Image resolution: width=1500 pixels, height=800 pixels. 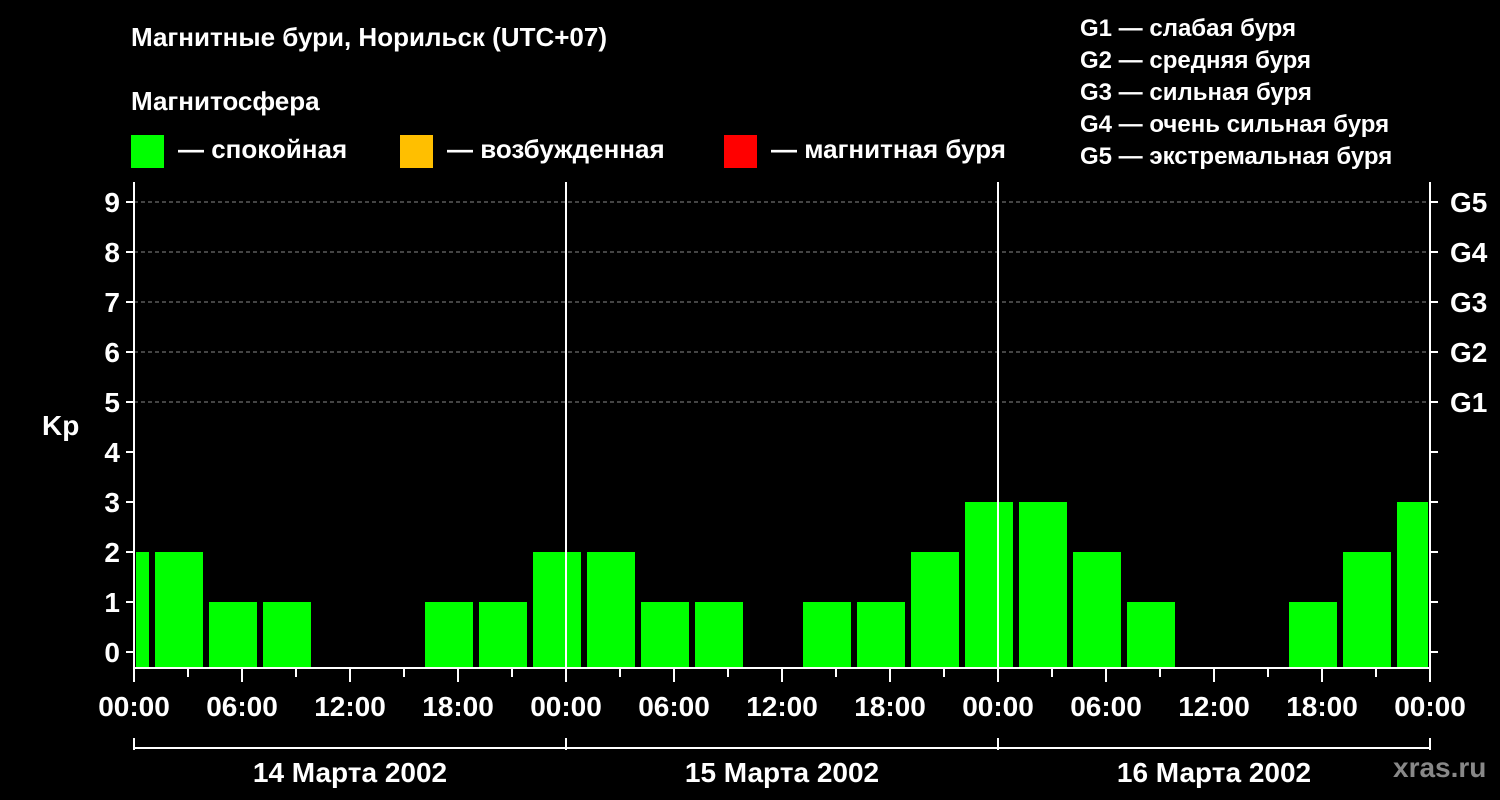 I want to click on x-tick-label-5: 06:00, so click(x=674, y=706).